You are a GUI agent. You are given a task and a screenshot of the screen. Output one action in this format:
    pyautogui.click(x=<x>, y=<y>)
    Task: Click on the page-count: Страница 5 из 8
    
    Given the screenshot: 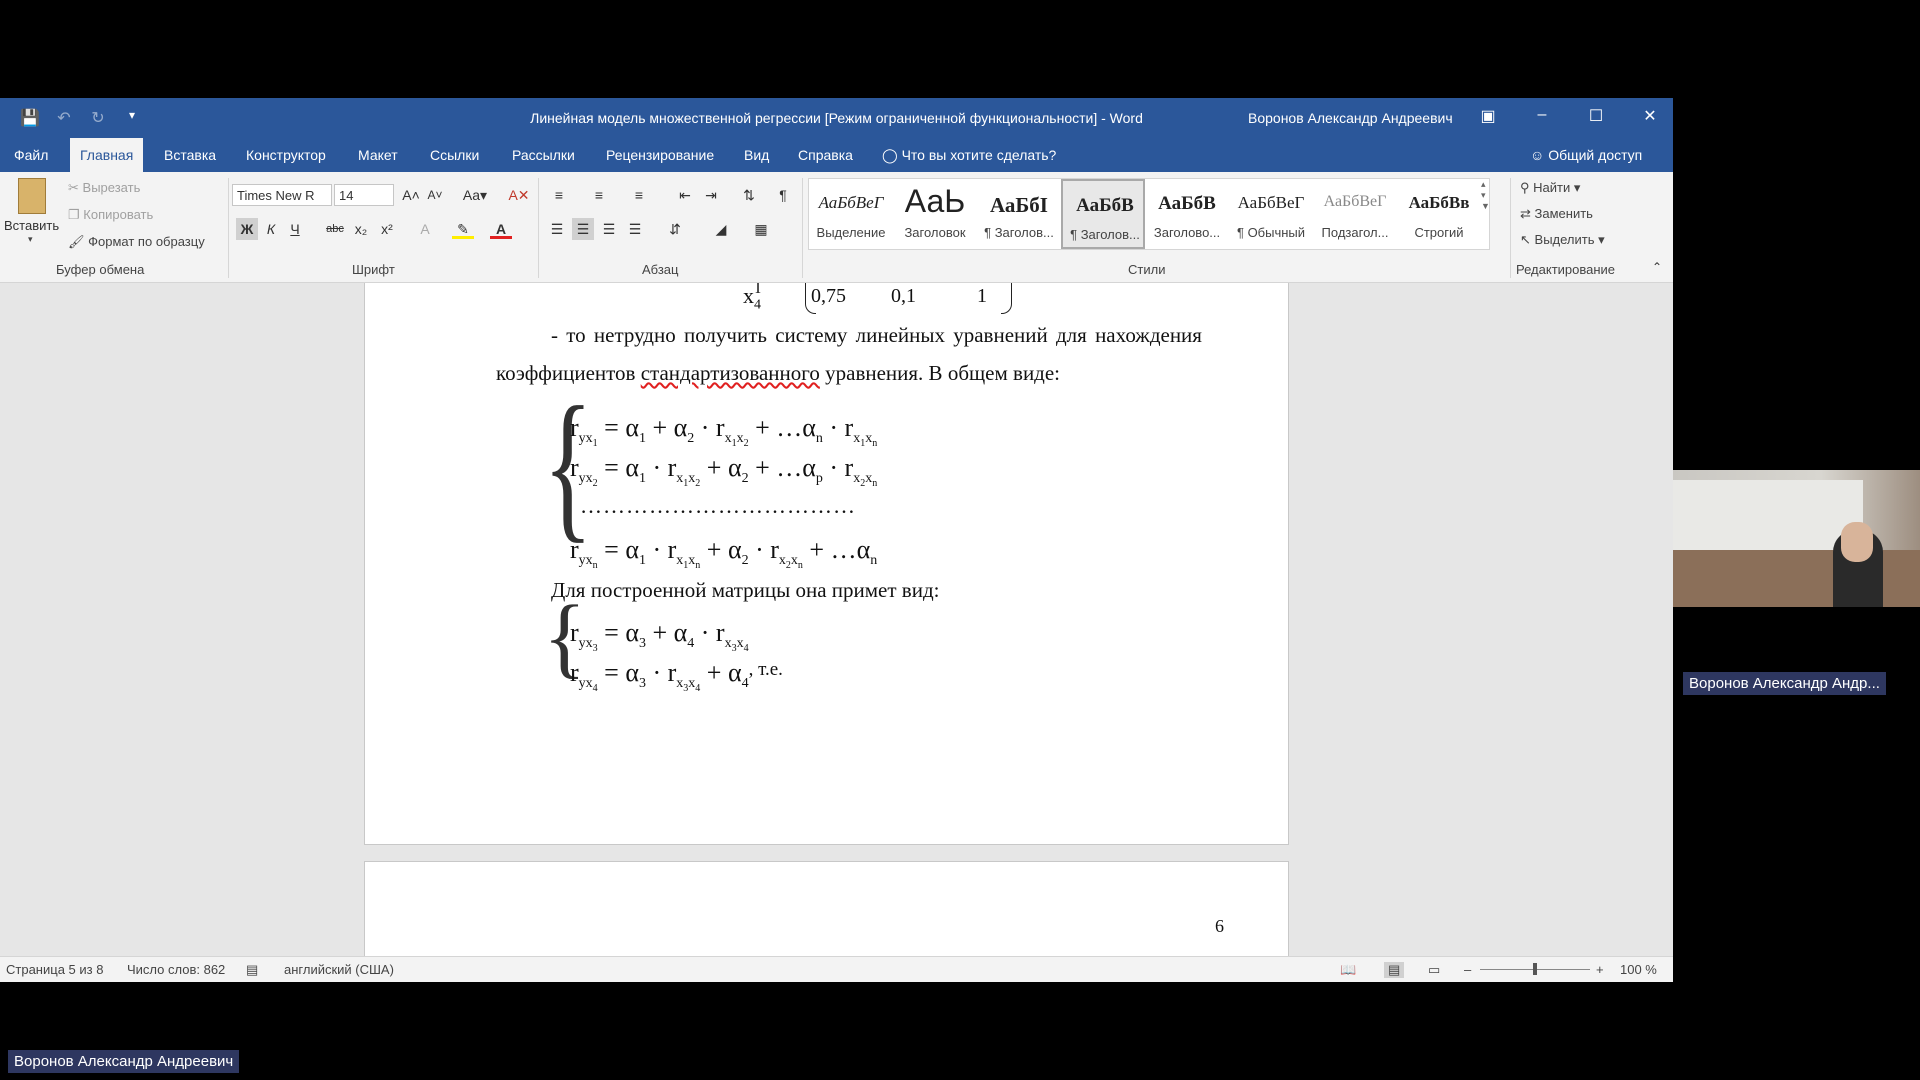 What is the action you would take?
    pyautogui.click(x=54, y=969)
    